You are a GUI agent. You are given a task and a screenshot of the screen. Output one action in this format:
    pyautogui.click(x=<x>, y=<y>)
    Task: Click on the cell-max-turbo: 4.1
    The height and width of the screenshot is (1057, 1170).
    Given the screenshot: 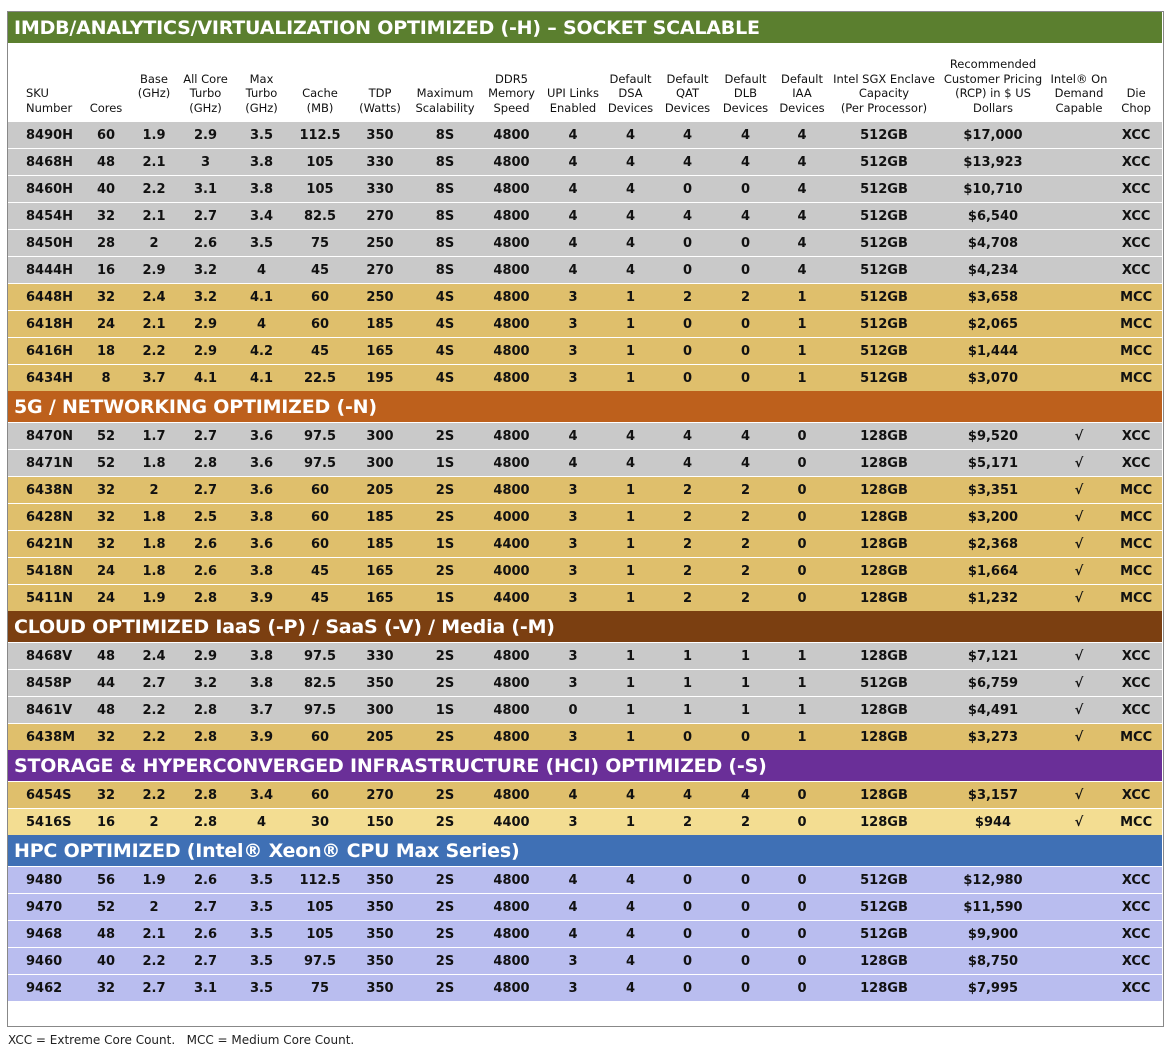 What is the action you would take?
    pyautogui.click(x=261, y=377)
    